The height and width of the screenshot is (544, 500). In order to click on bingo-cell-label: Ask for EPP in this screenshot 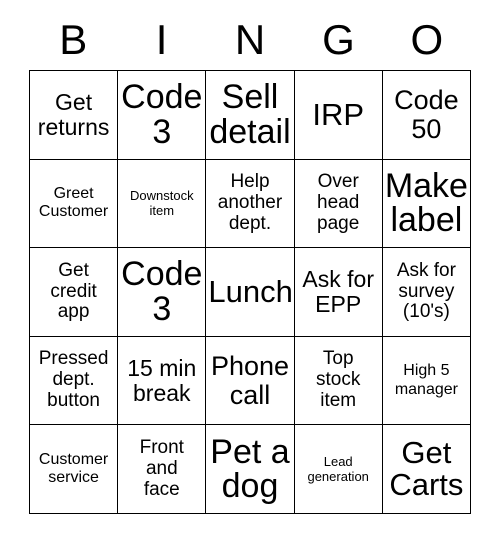, I will do `click(338, 291)`.